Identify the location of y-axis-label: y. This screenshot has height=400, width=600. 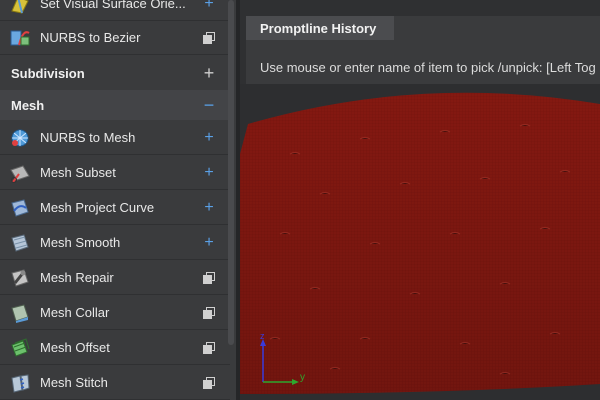
(302, 377).